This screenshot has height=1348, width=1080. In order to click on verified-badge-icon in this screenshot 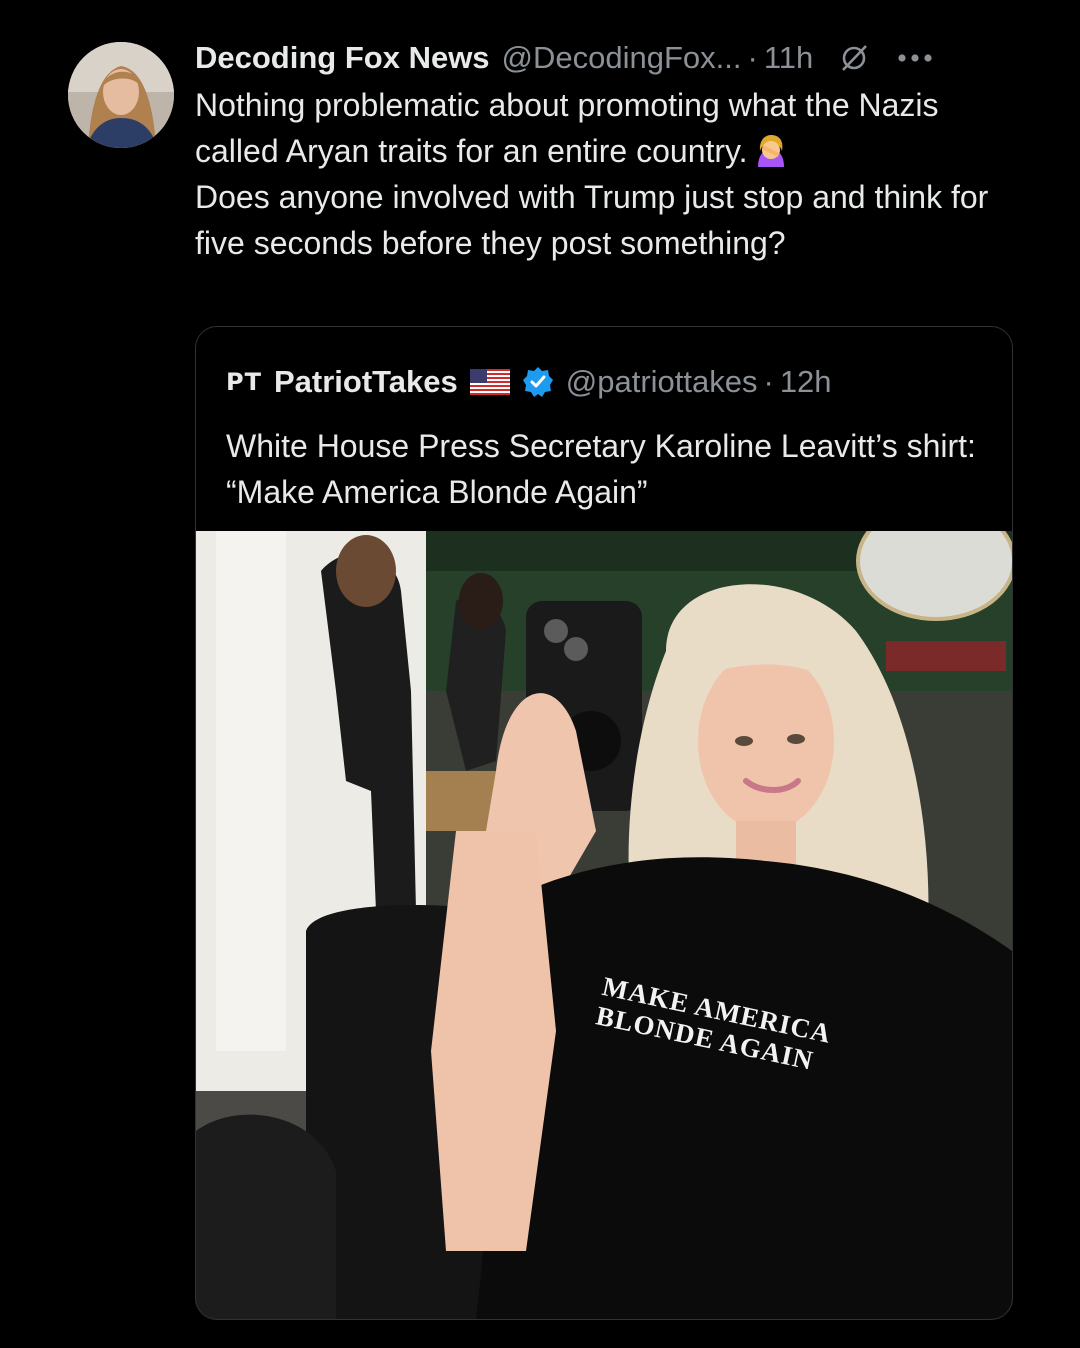, I will do `click(537, 382)`.